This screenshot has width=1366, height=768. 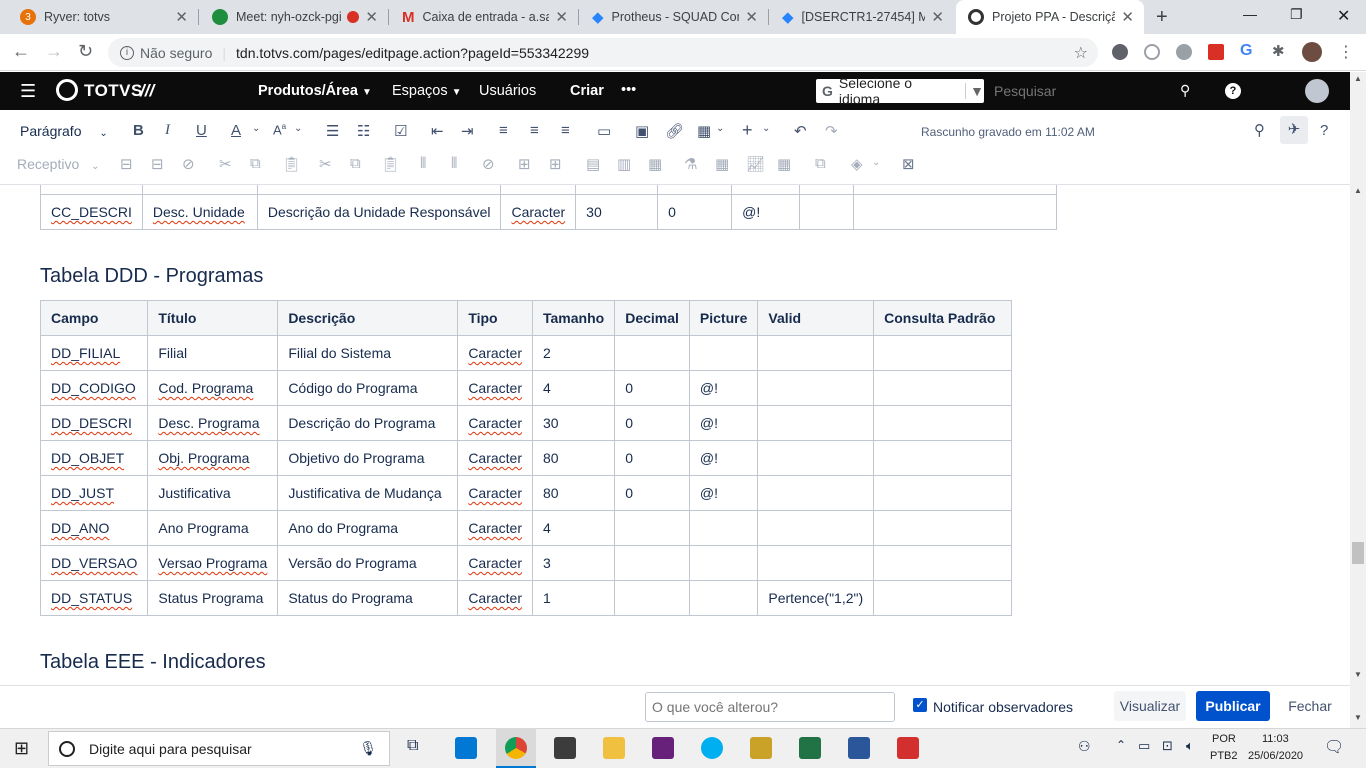 I want to click on keyboard-shortcuts-help-icon: ?, so click(x=1324, y=130).